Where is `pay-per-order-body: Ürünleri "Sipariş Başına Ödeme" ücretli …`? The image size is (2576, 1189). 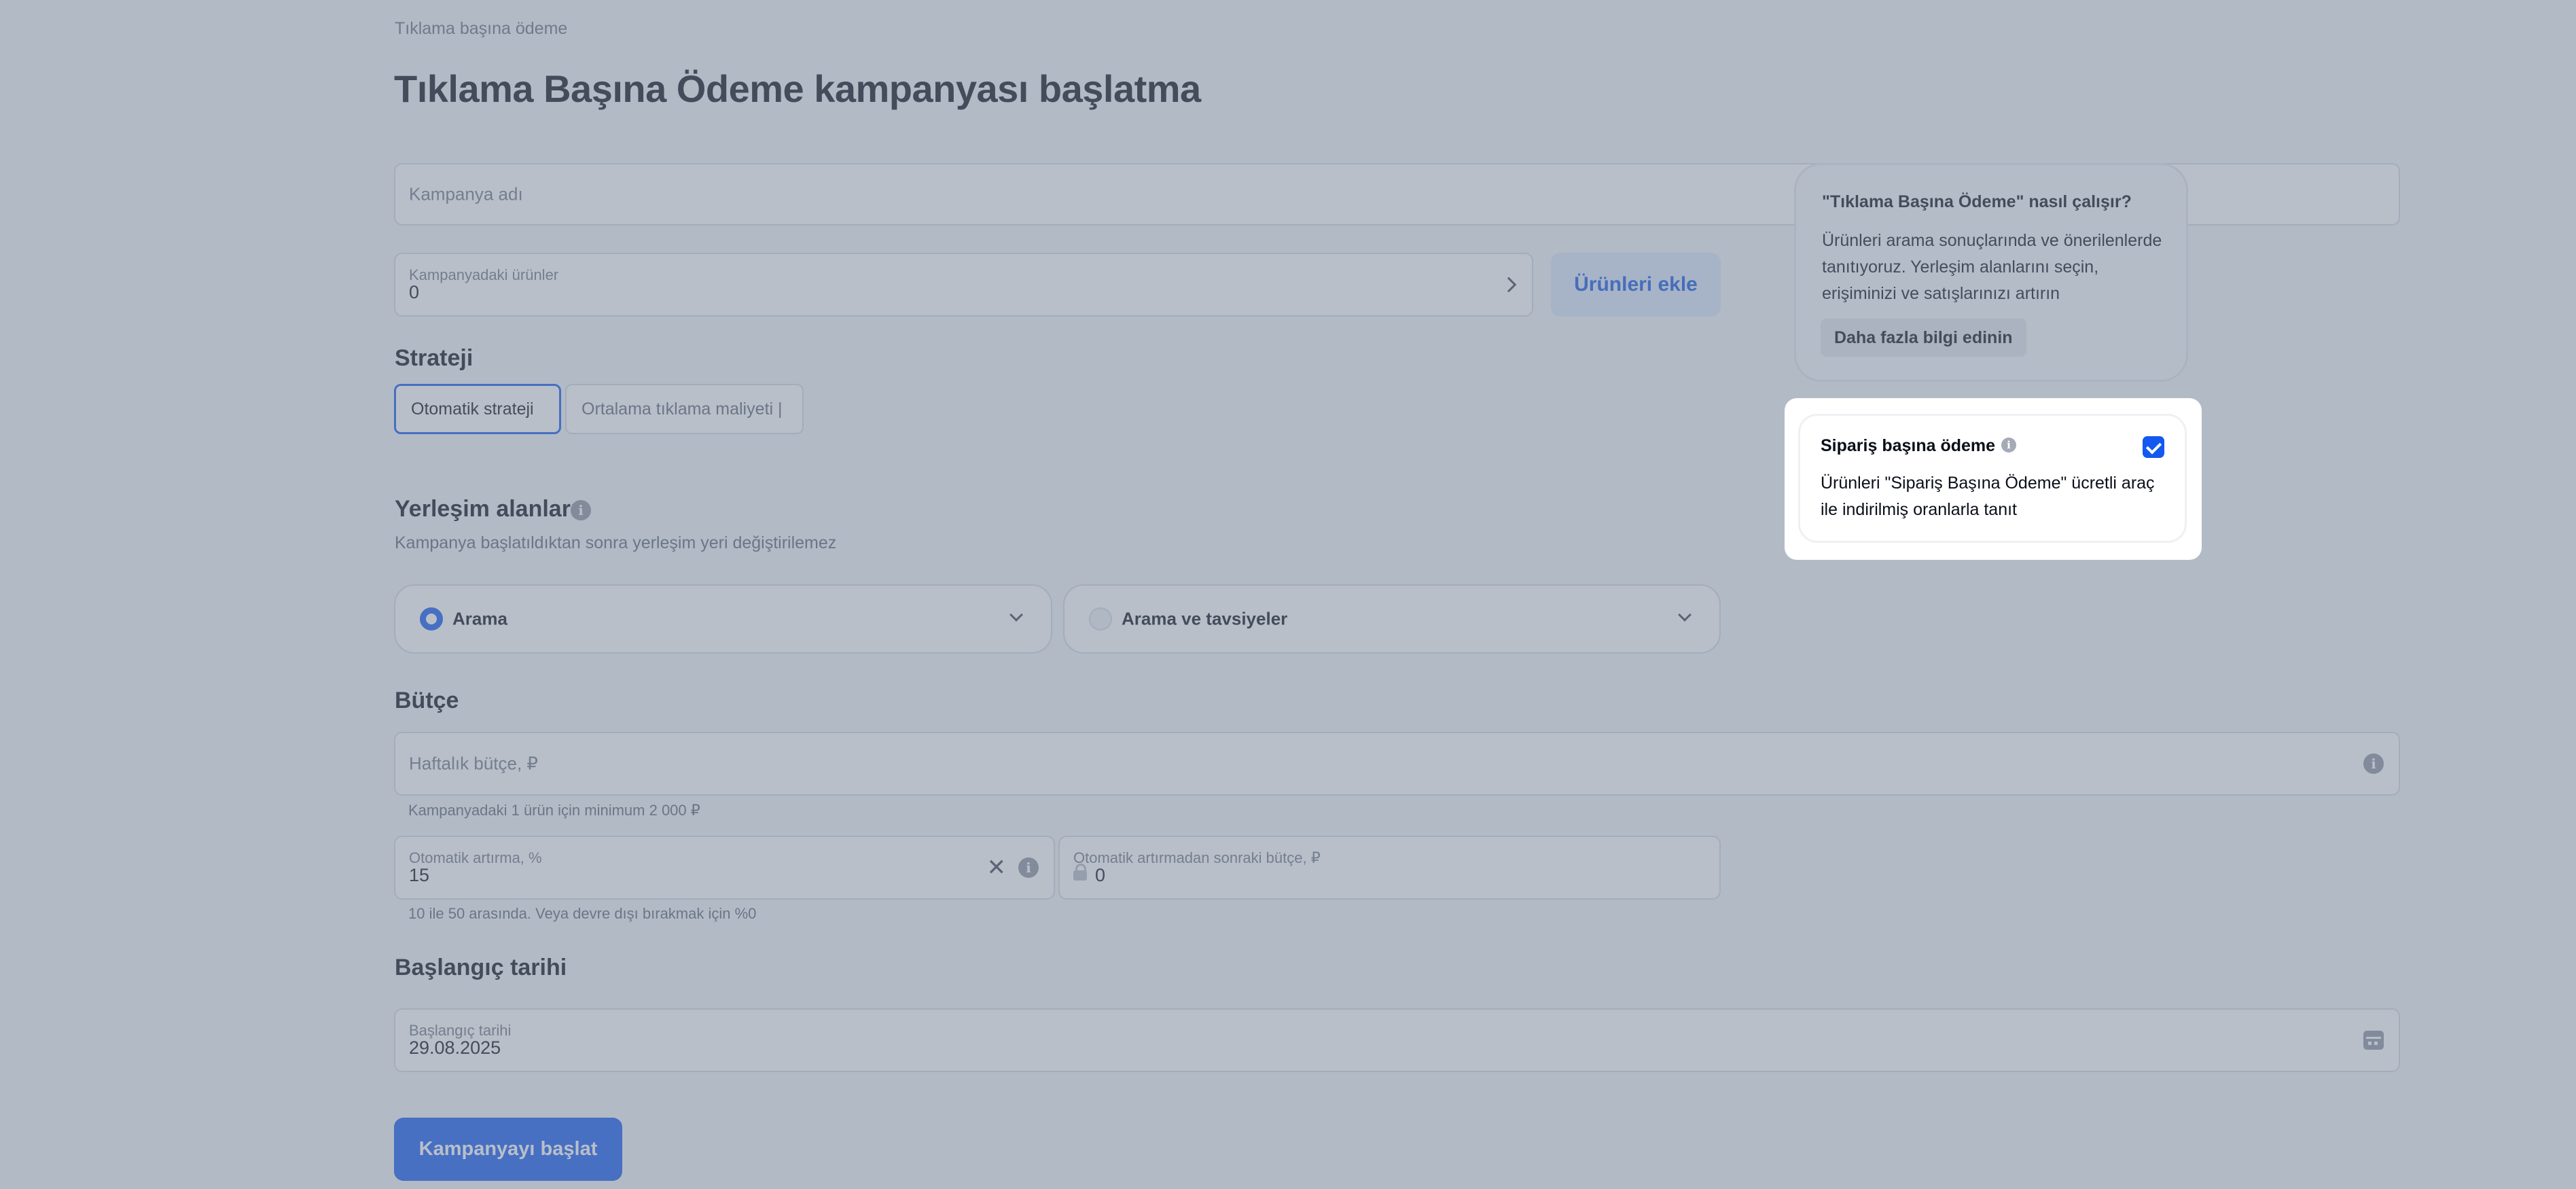
pay-per-order-body: Ürünleri "Sipariş Başına Ödeme" ücretli … is located at coordinates (1988, 496).